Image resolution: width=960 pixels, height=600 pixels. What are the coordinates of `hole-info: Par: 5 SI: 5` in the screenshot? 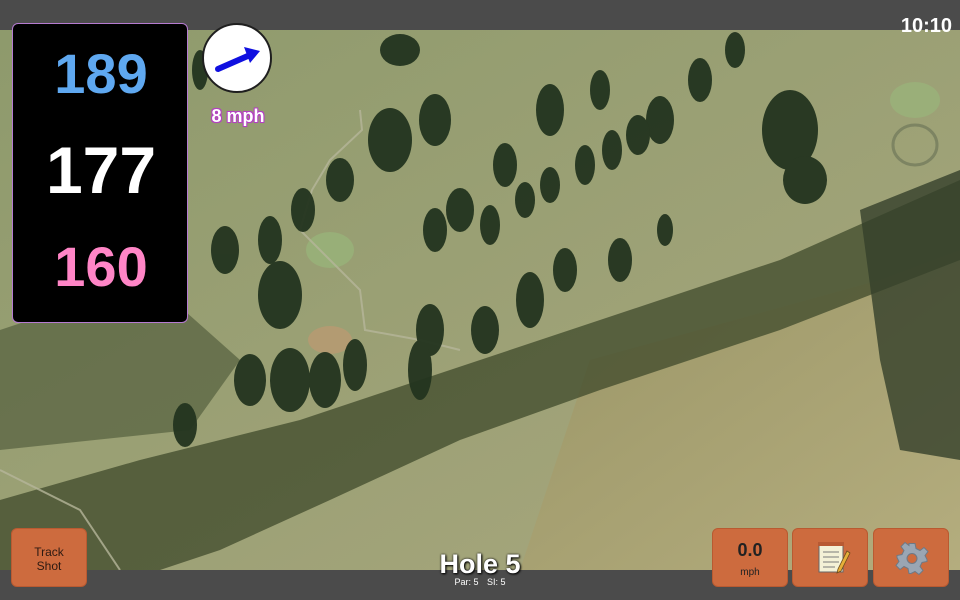 It's located at (480, 582).